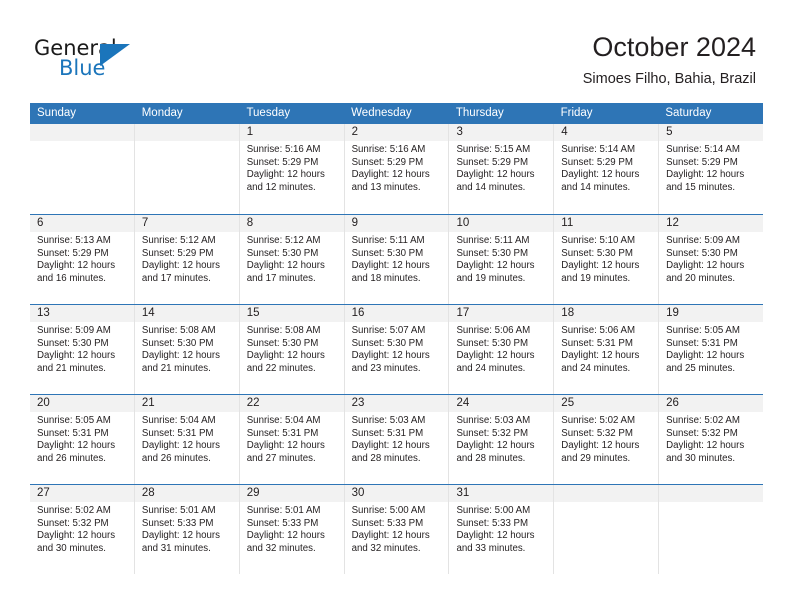 The height and width of the screenshot is (612, 792). What do you see at coordinates (291, 403) in the screenshot?
I see `day-number: 22` at bounding box center [291, 403].